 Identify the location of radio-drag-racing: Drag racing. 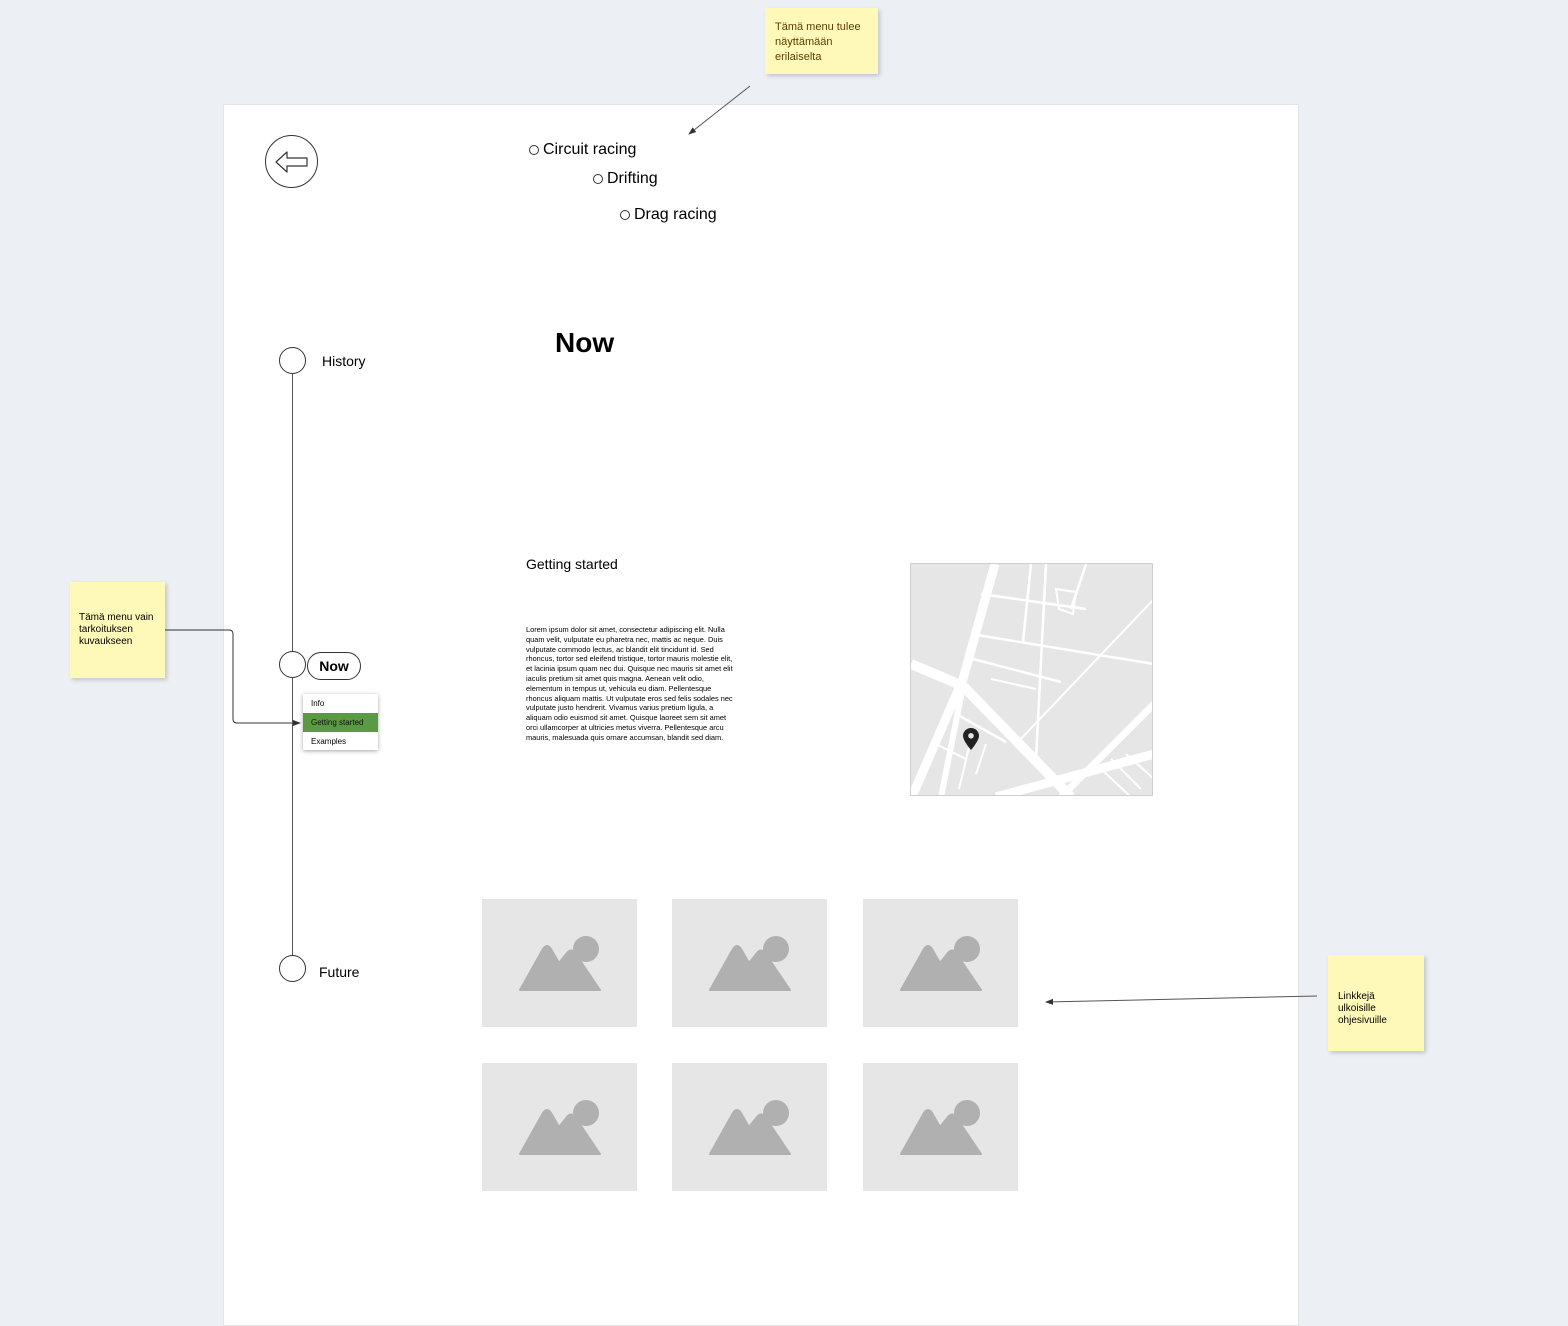
(668, 215).